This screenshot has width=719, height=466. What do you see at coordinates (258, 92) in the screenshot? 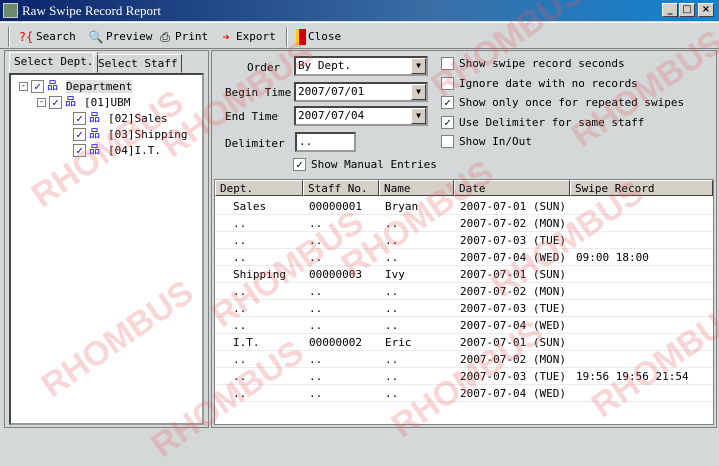
I see `begin-time-label: Begin Time` at bounding box center [258, 92].